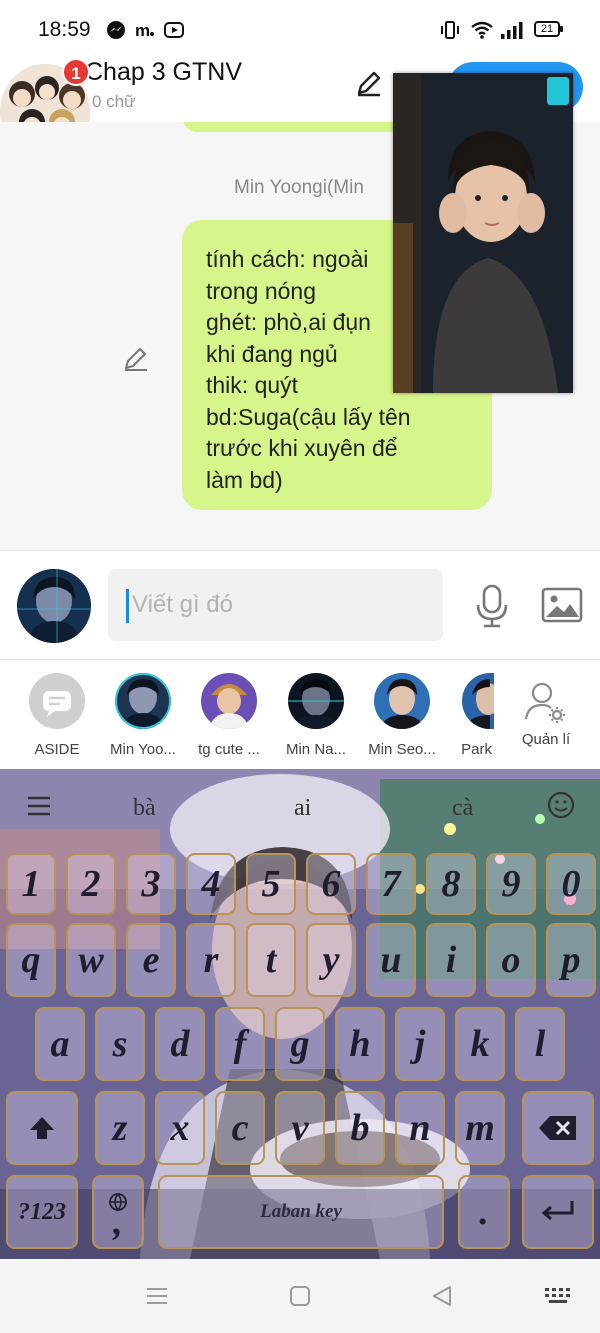 The image size is (600, 1333). Describe the element at coordinates (293, 127) in the screenshot. I see `previous-message-bubble` at that location.